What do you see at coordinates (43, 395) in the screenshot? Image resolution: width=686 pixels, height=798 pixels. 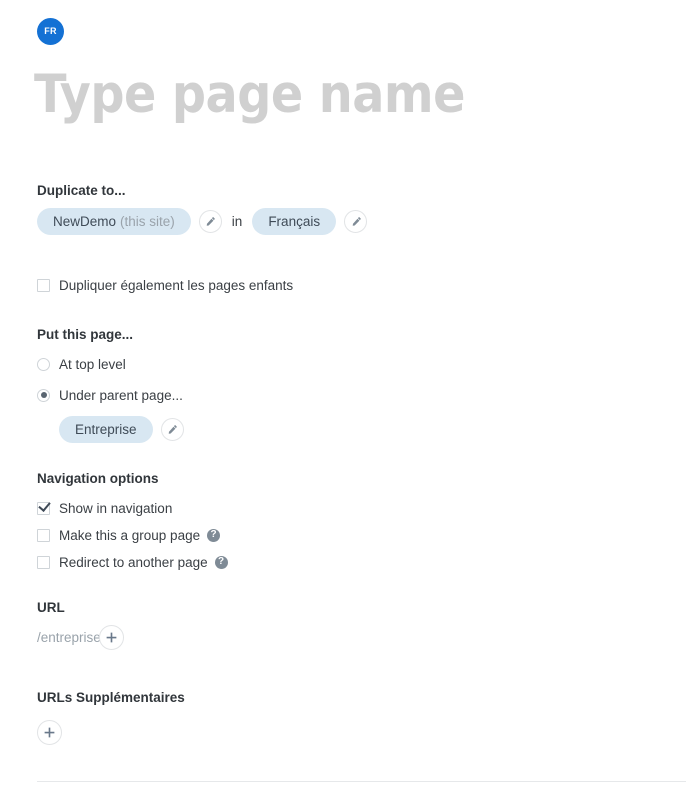 I see `under-parent-page-radio` at bounding box center [43, 395].